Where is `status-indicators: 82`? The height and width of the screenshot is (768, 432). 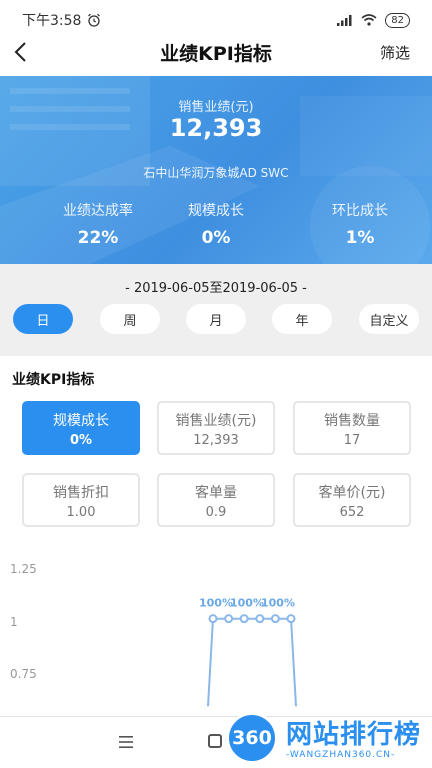 status-indicators: 82 is located at coordinates (373, 20).